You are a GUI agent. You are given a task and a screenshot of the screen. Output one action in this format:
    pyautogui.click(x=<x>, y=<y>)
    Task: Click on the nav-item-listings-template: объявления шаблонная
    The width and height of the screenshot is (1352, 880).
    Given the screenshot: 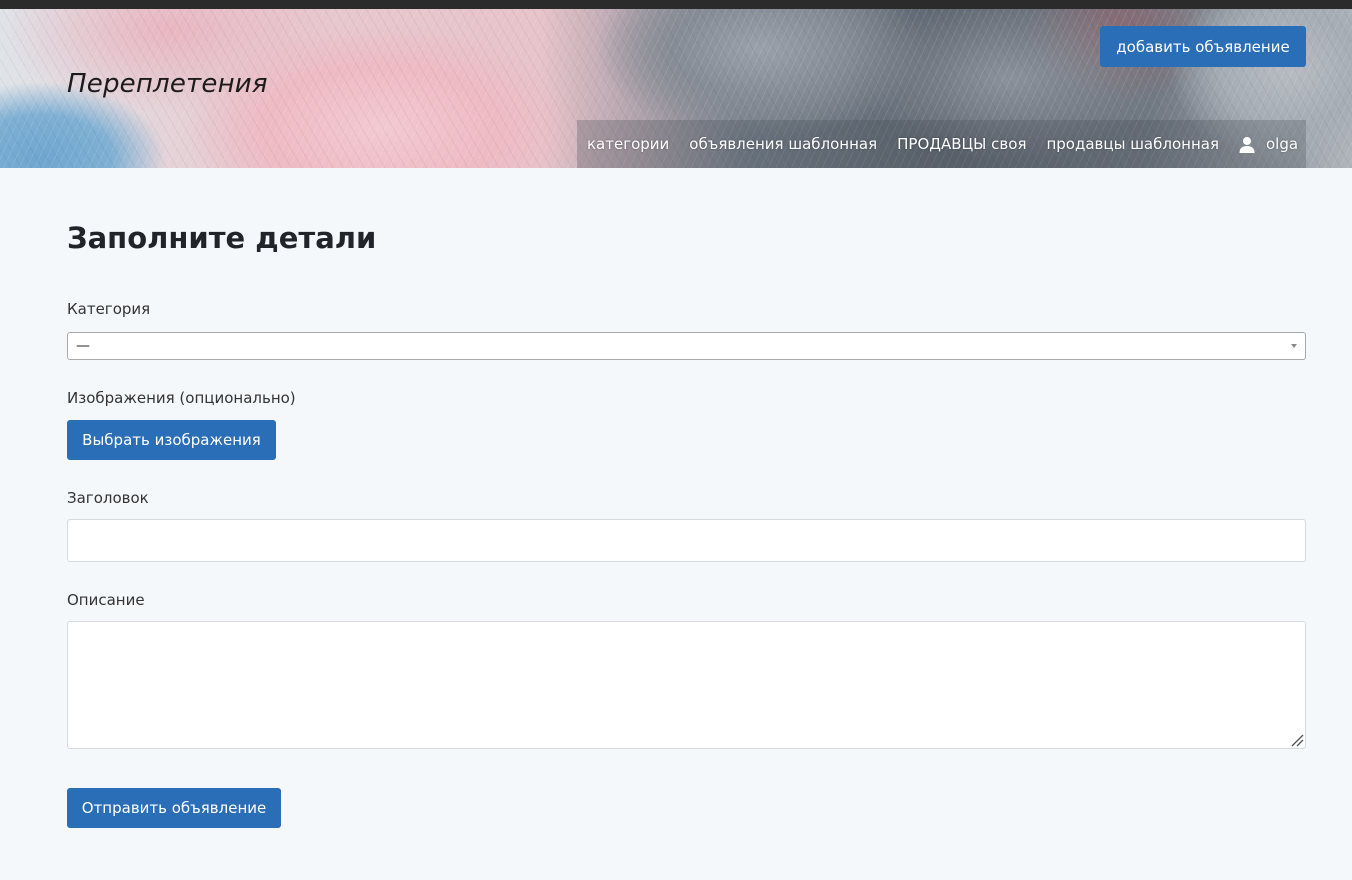 What is the action you would take?
    pyautogui.click(x=783, y=144)
    